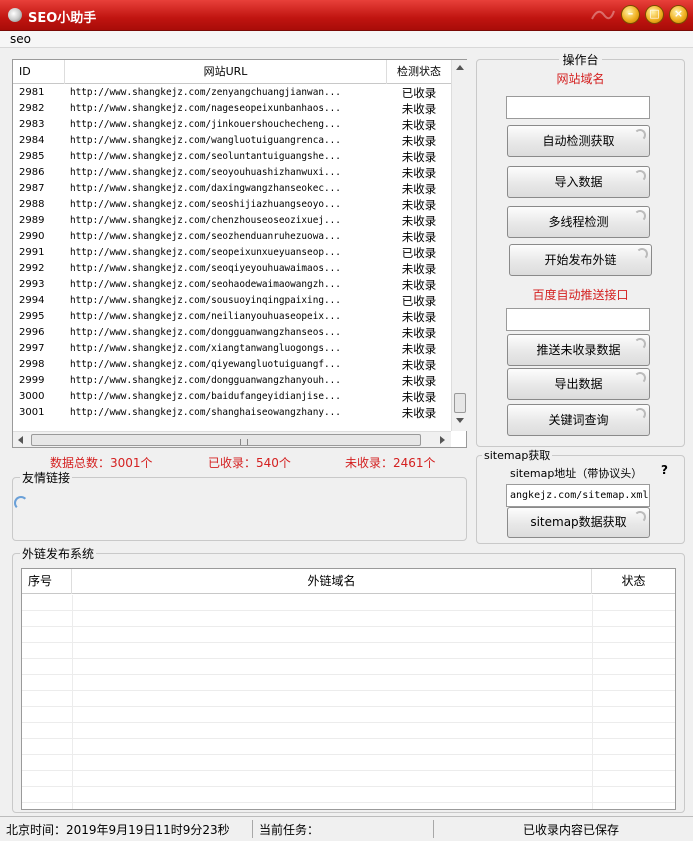  What do you see at coordinates (571, 830) in the screenshot?
I see `status-saved: 已收录内容已保存` at bounding box center [571, 830].